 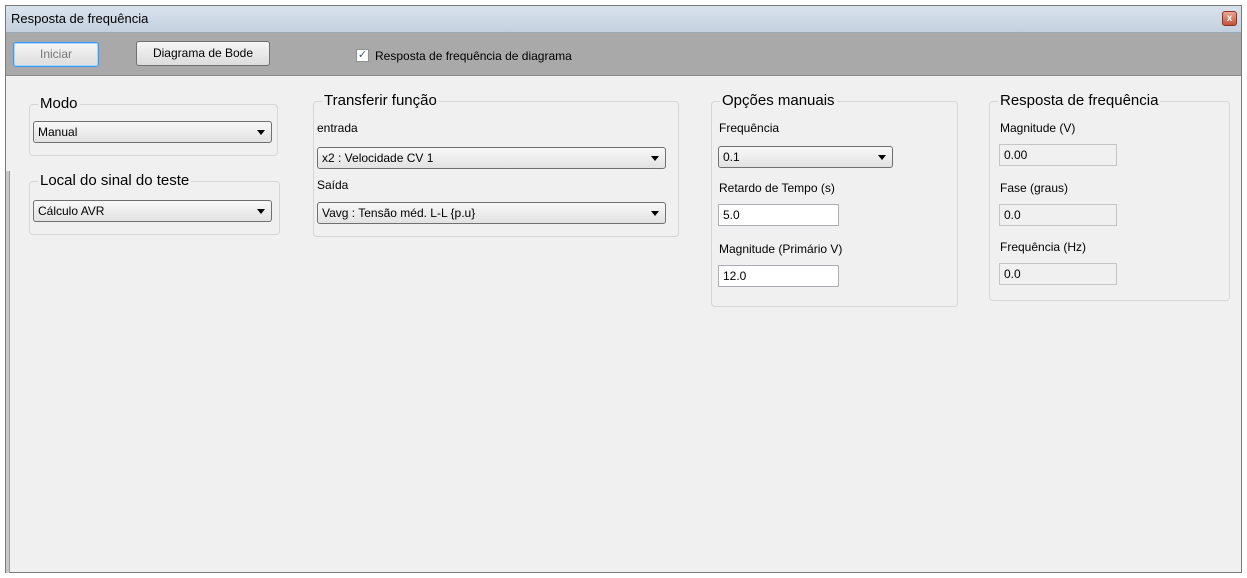 I want to click on transfer-function-title: Transferir função, so click(x=380, y=100).